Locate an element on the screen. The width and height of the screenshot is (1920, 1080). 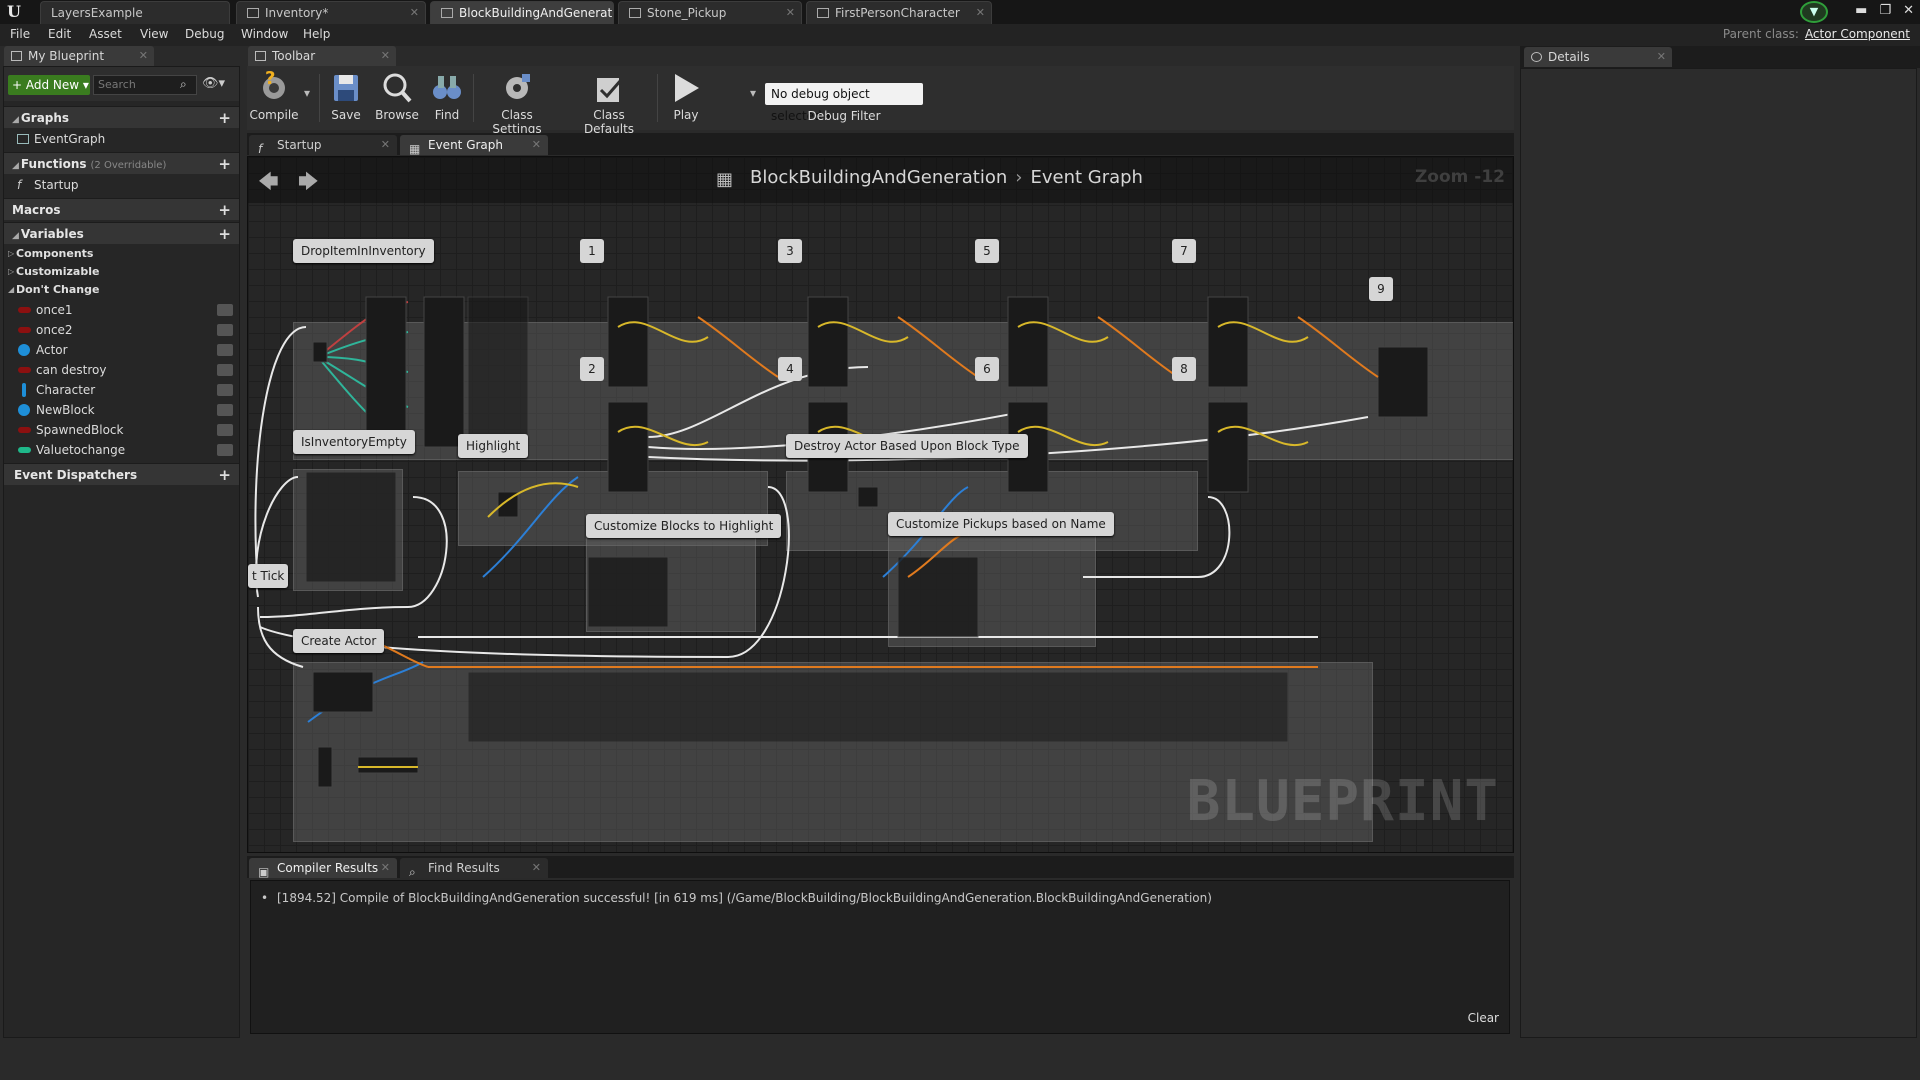
comment-number-badge: 3 is located at coordinates (790, 251).